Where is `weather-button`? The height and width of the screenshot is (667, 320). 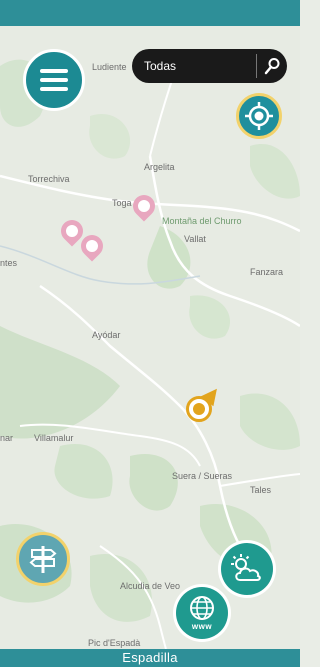
weather-button is located at coordinates (247, 569).